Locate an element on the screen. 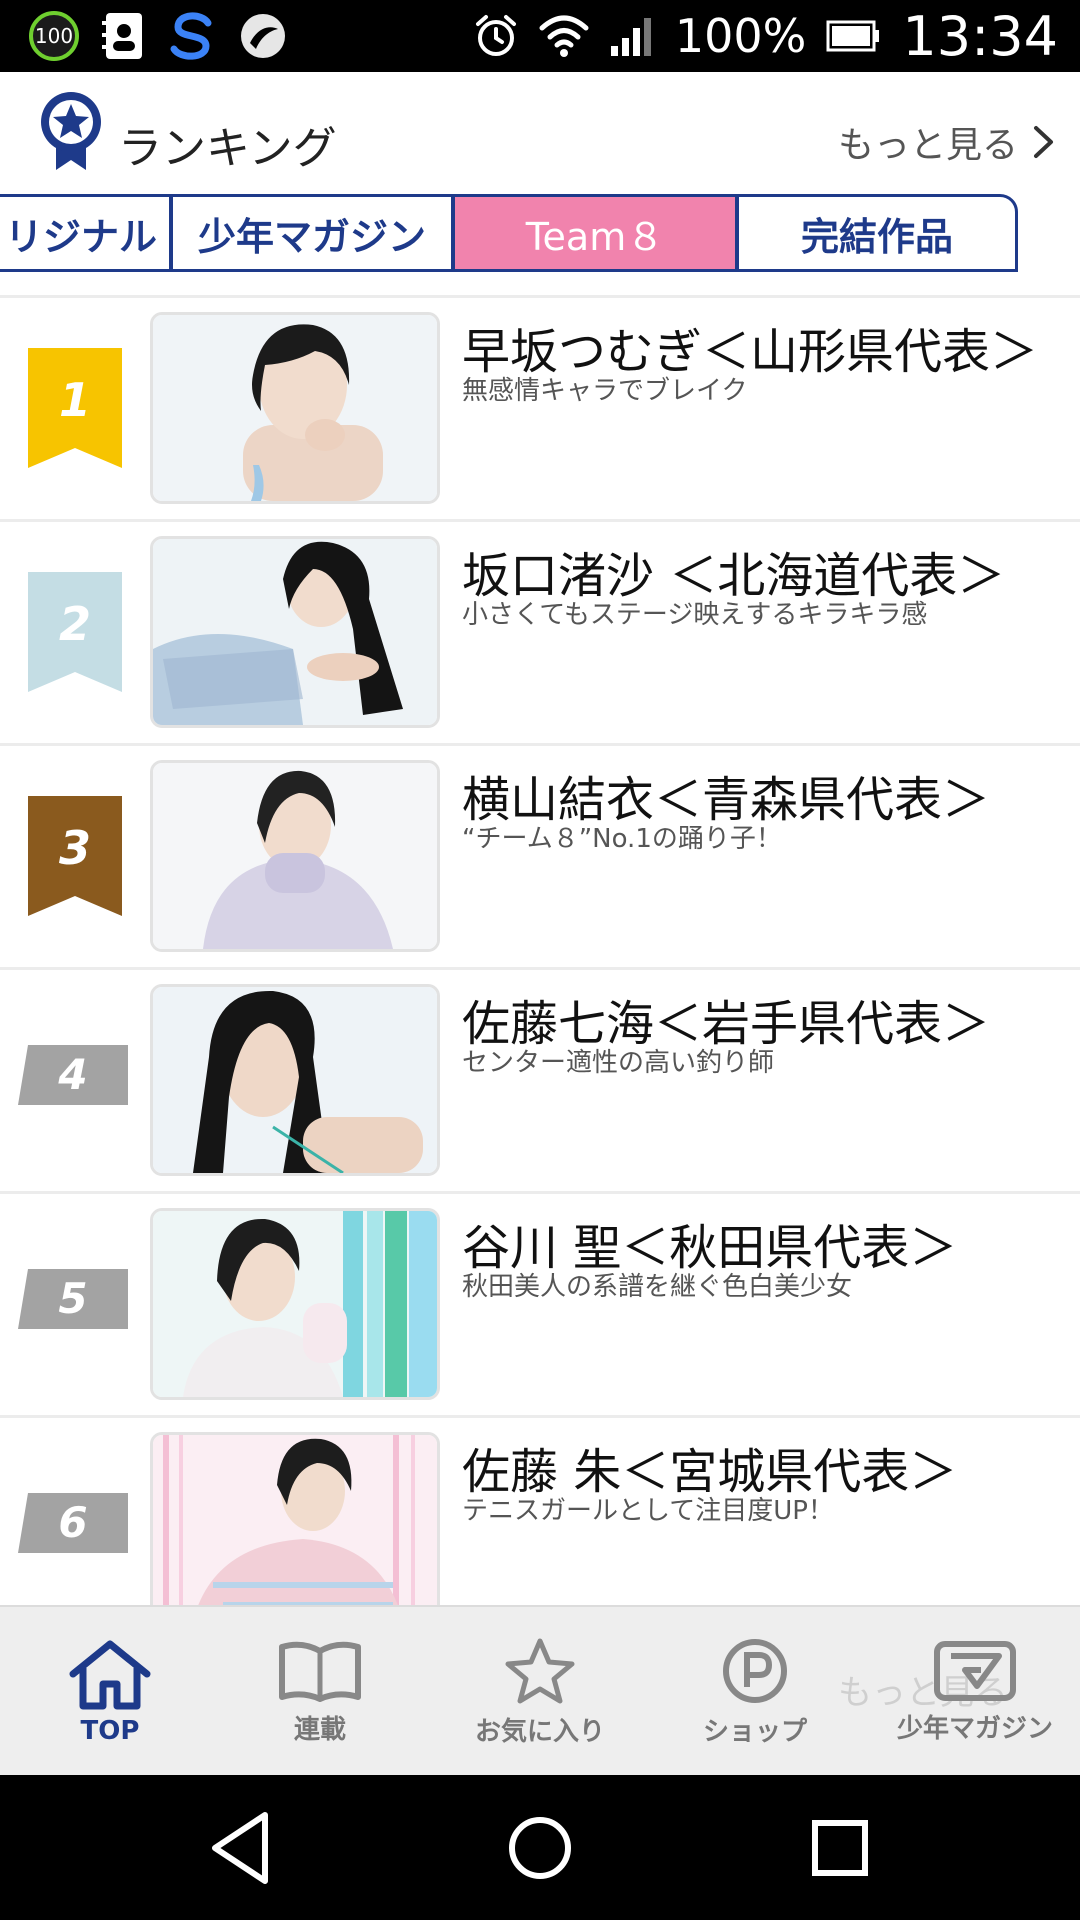 The width and height of the screenshot is (1080, 1920). recents-icon is located at coordinates (840, 1848).